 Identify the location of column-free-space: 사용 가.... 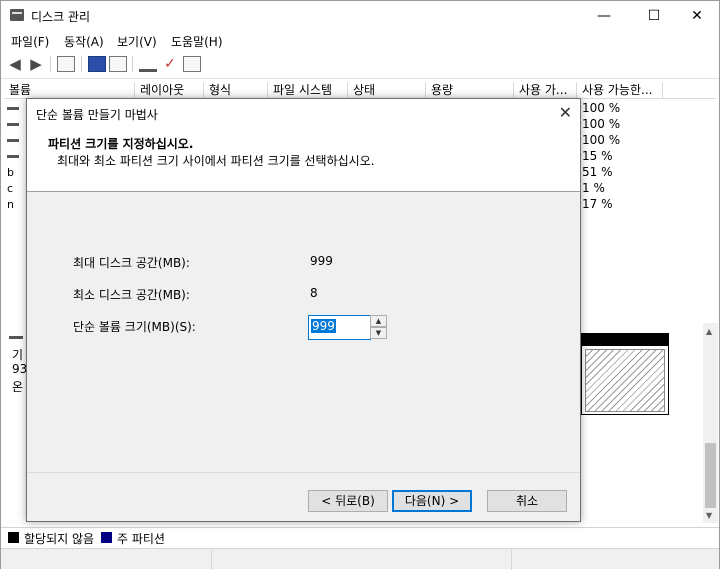
(545, 90).